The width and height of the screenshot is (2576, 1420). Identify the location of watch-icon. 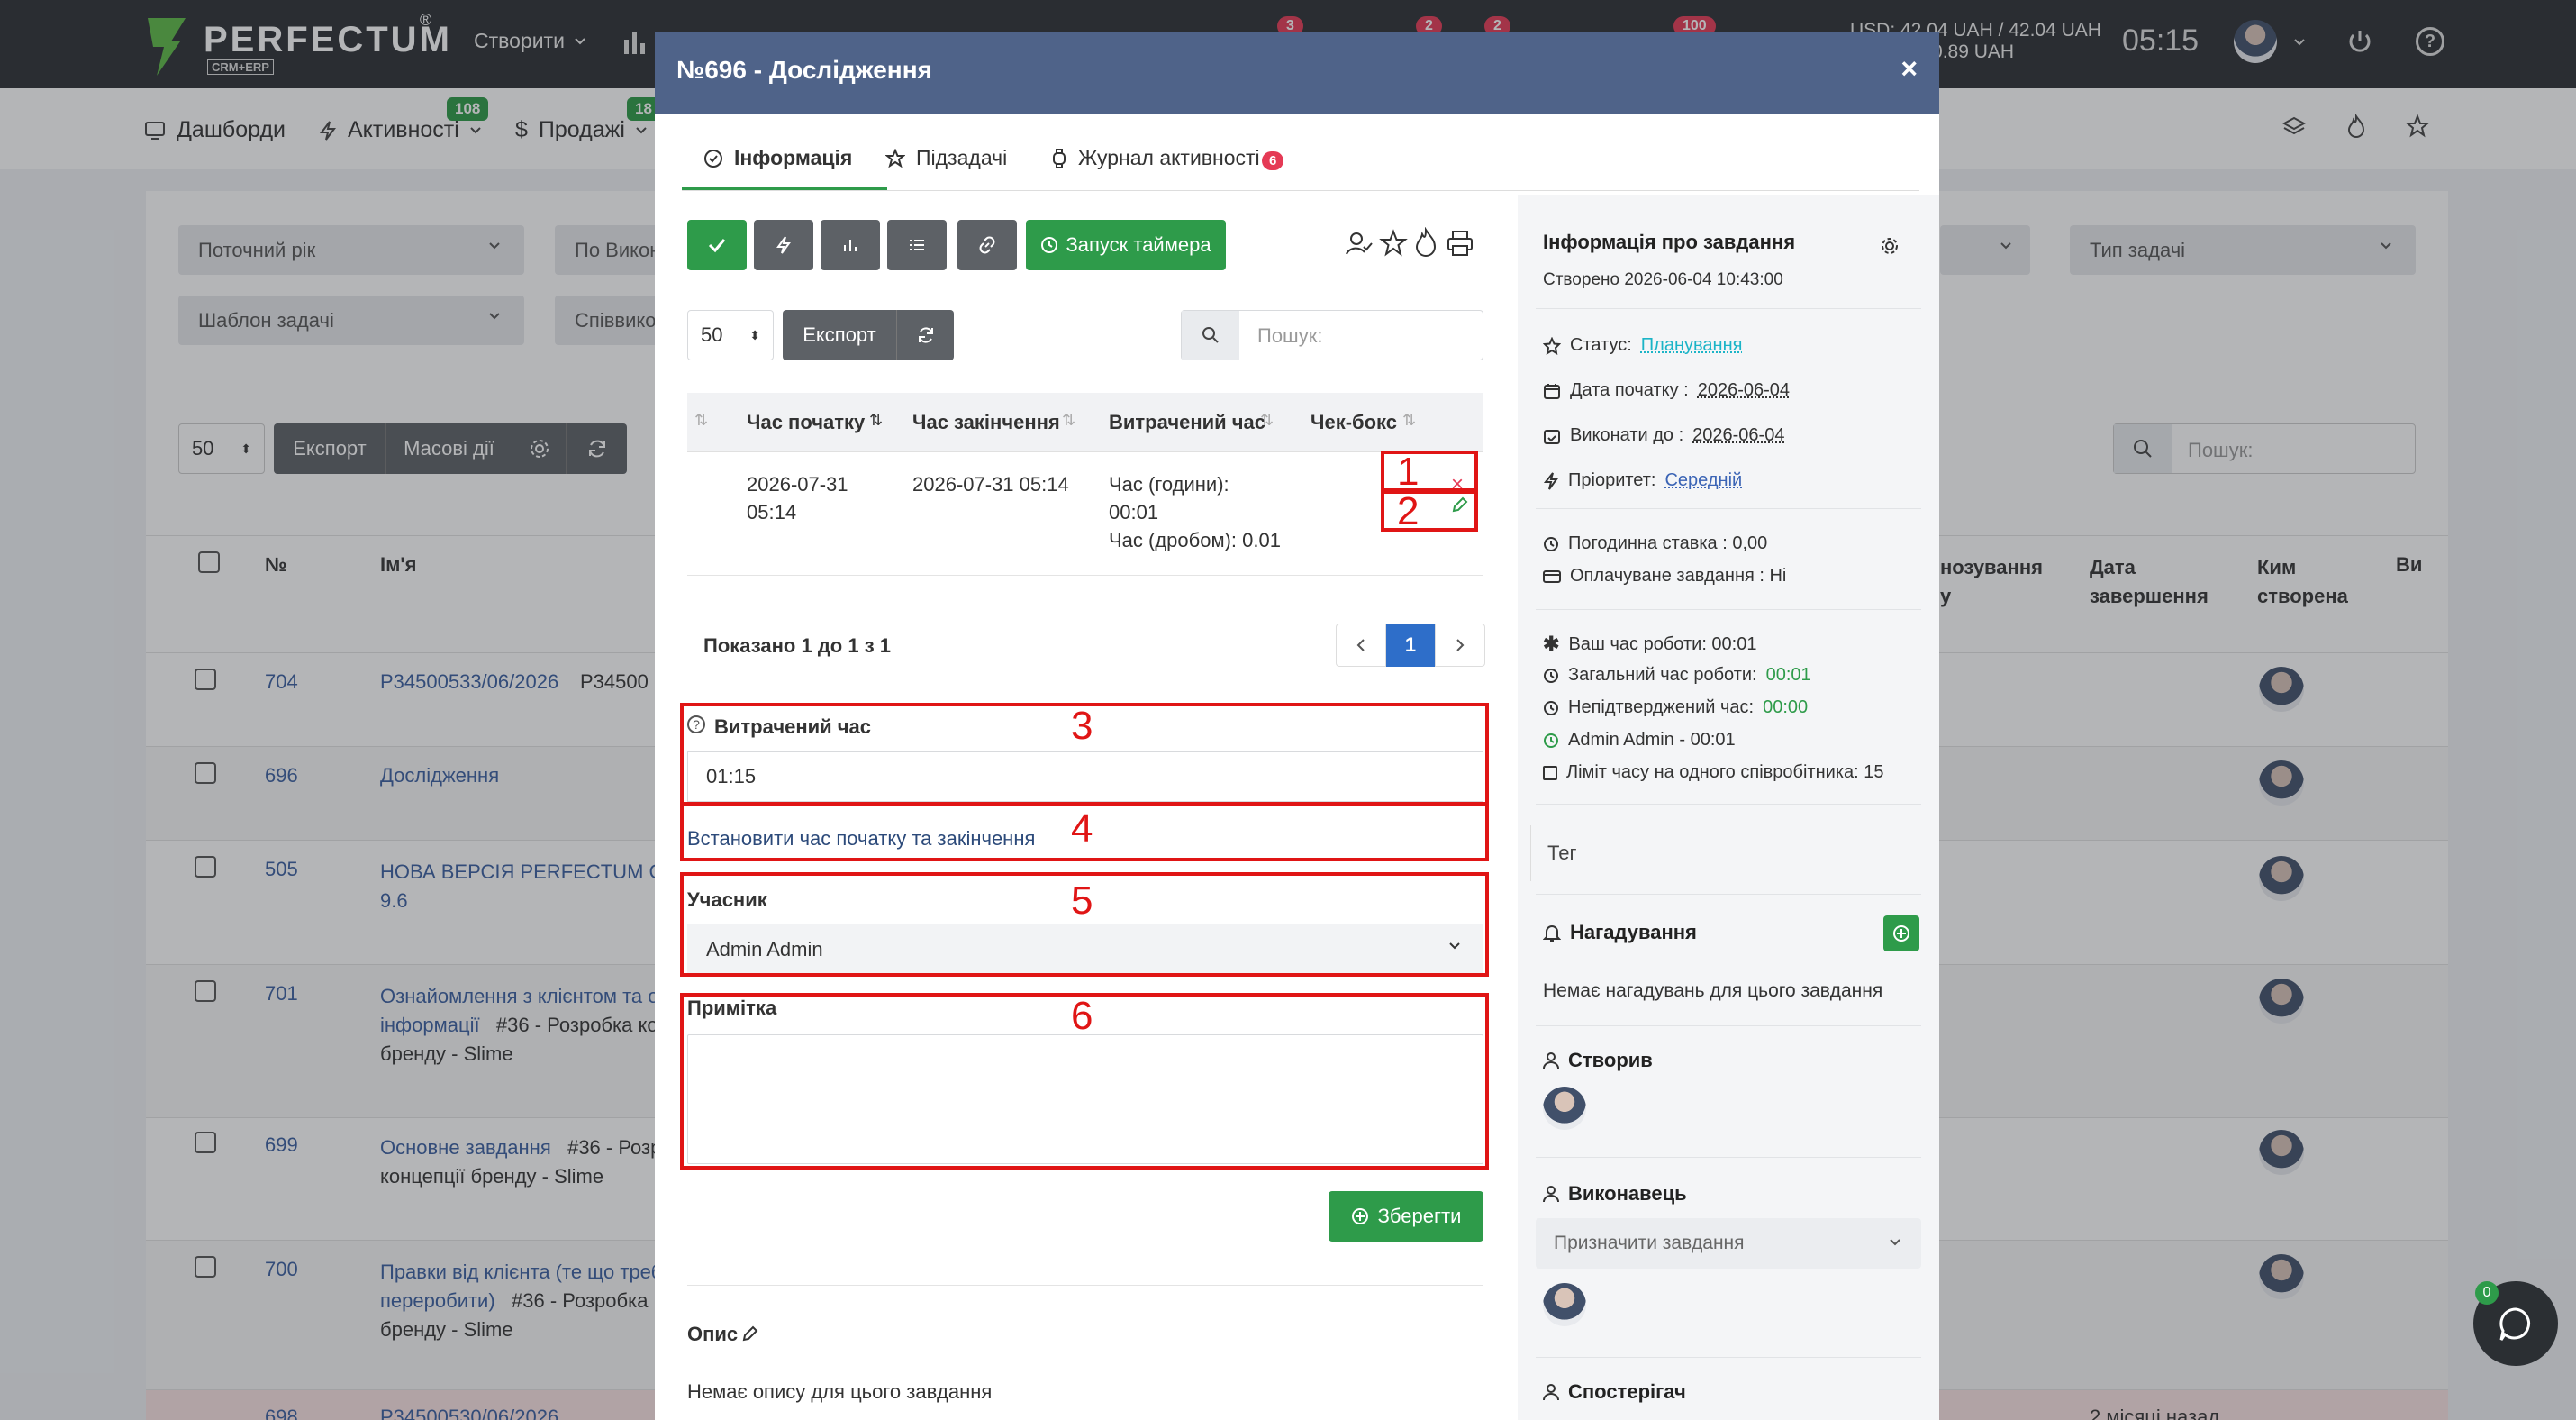
(1059, 158).